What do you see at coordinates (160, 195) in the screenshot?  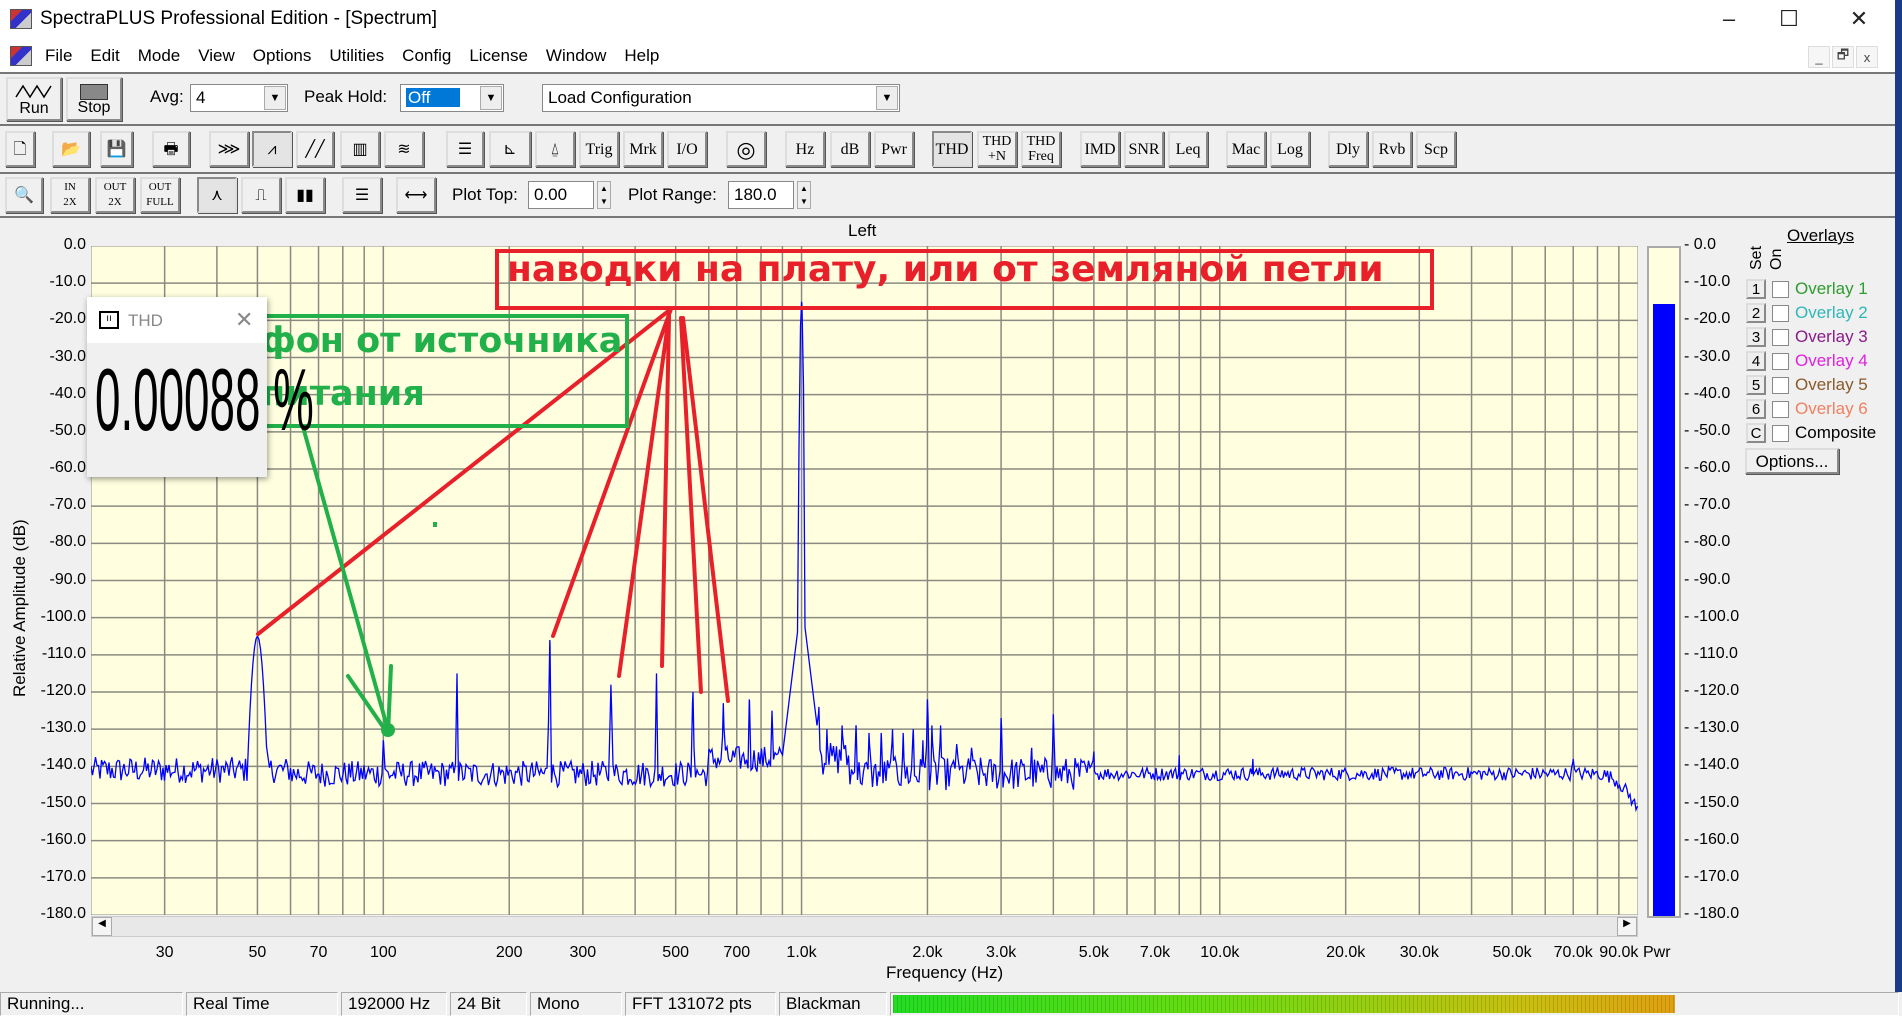 I see `zoom-out-full-button: OUT FULL` at bounding box center [160, 195].